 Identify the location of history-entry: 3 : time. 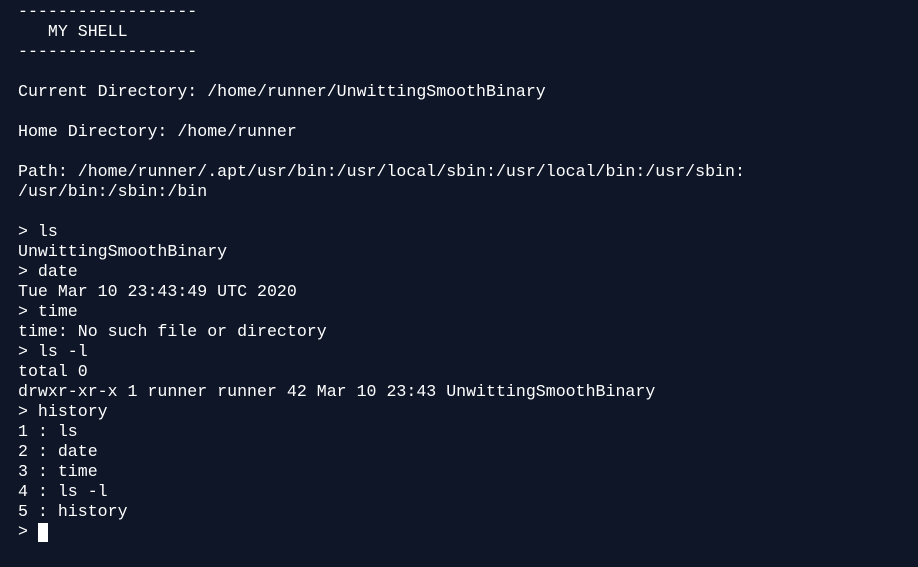
(58, 471).